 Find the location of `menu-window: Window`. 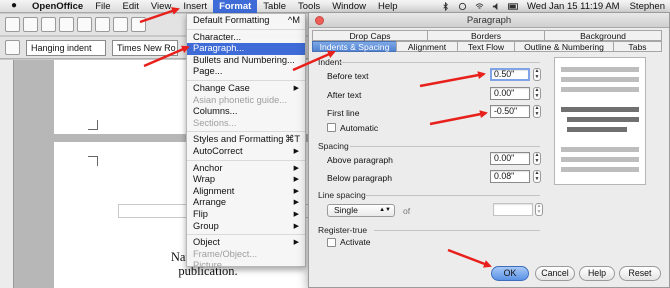

menu-window: Window is located at coordinates (349, 6).